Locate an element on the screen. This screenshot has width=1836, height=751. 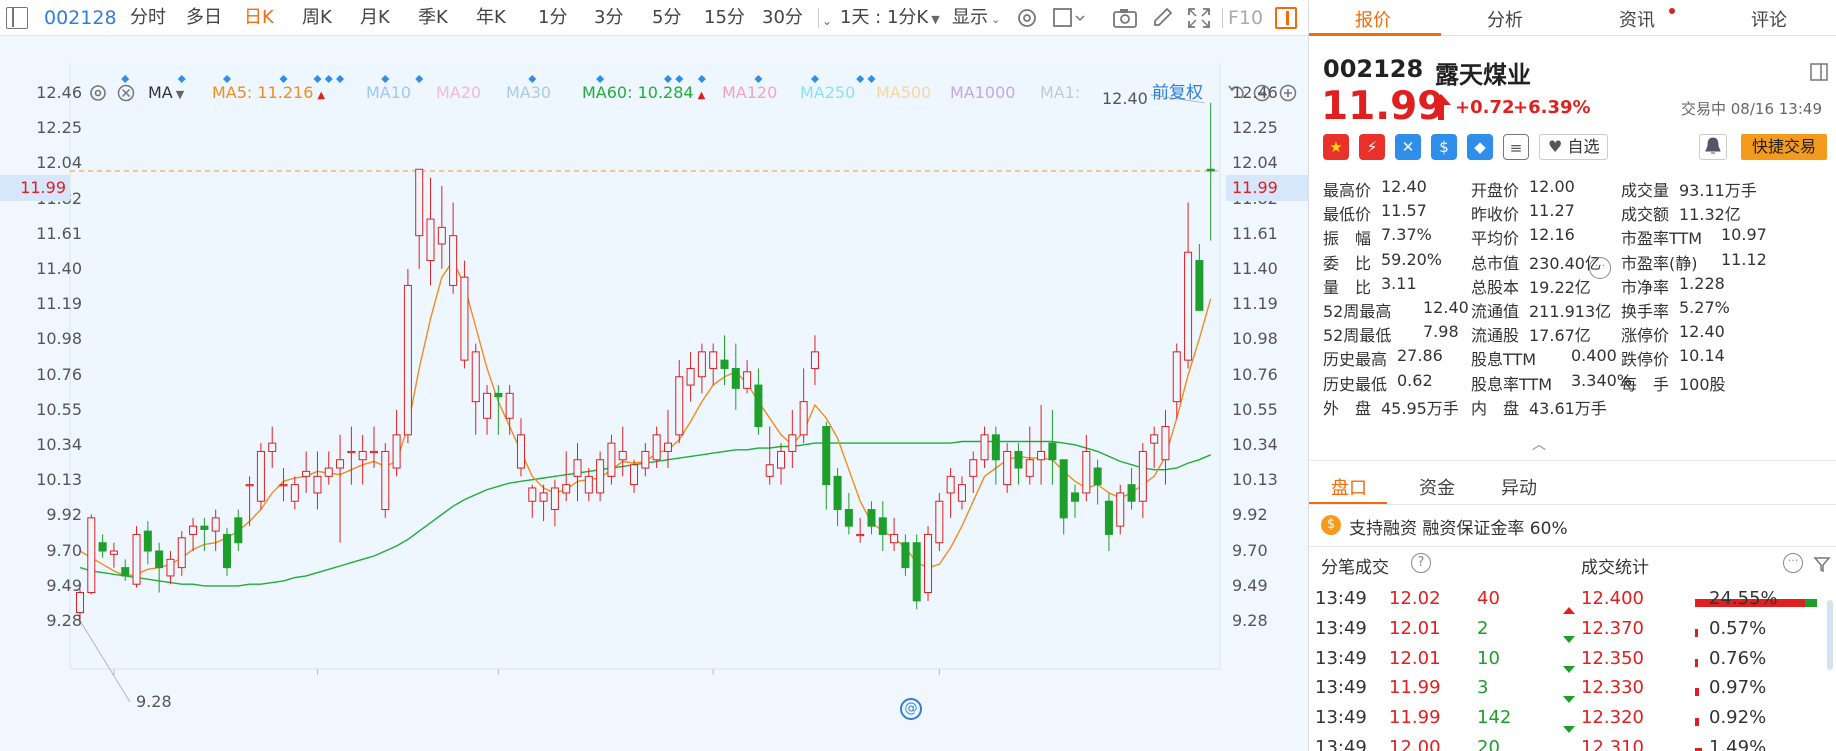
quick-trade-button: 快捷交易 is located at coordinates (1784, 147).